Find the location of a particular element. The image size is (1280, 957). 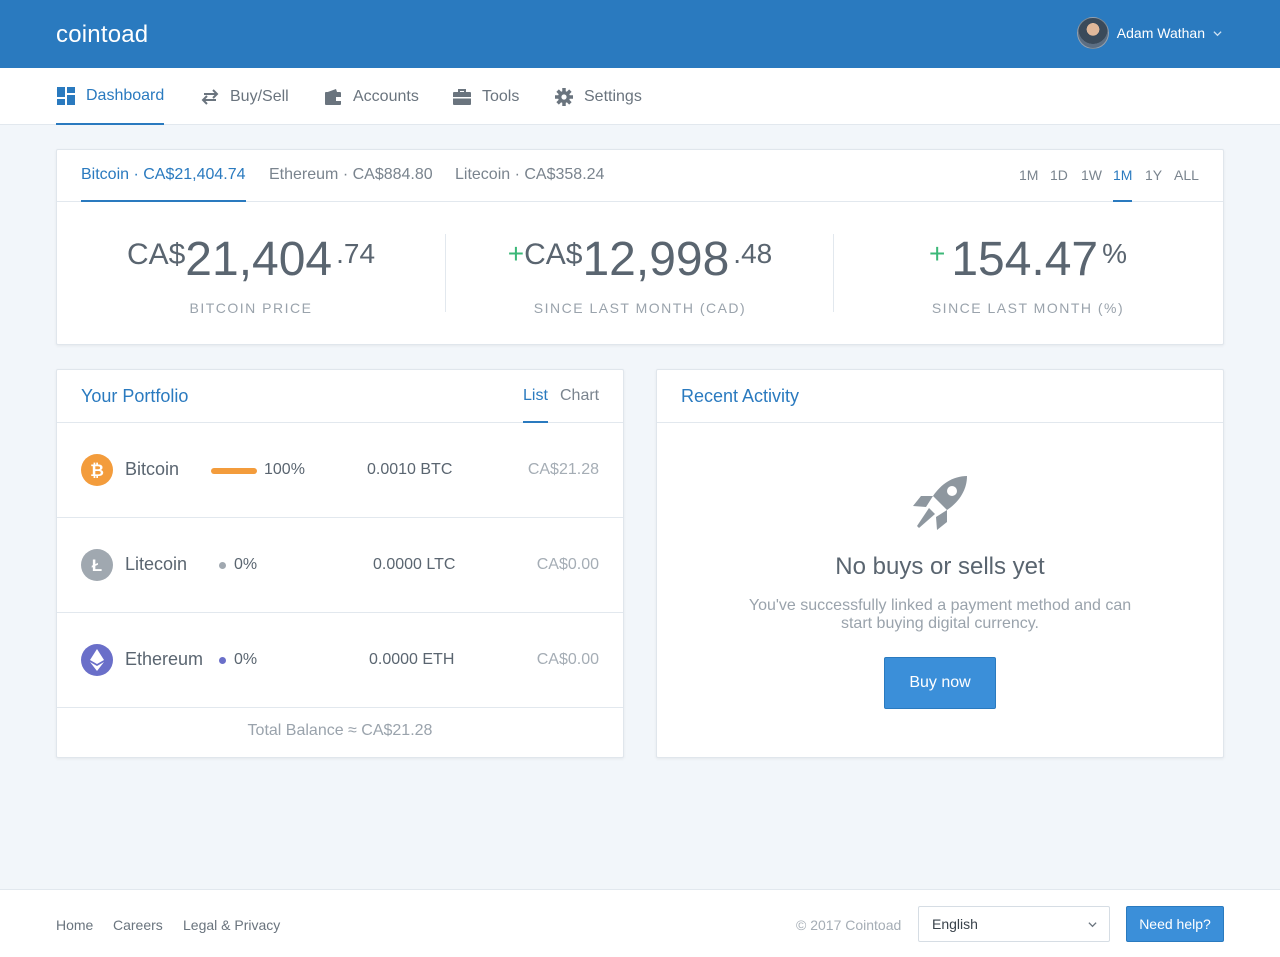

coin-amount: 0.0000 ETH is located at coordinates (412, 659).